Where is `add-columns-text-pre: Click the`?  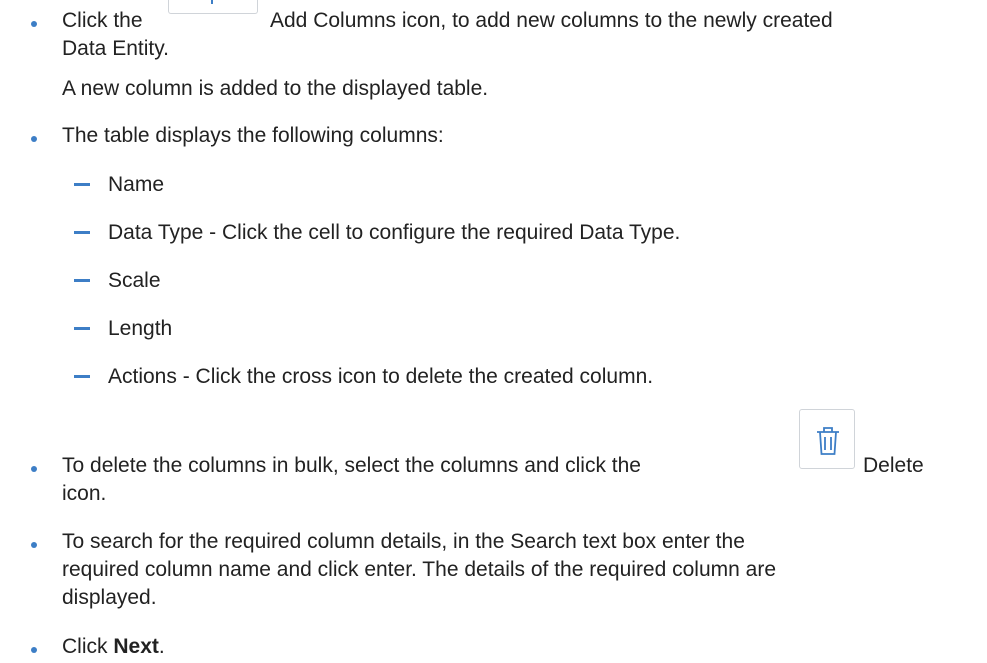 add-columns-text-pre: Click the is located at coordinates (102, 20).